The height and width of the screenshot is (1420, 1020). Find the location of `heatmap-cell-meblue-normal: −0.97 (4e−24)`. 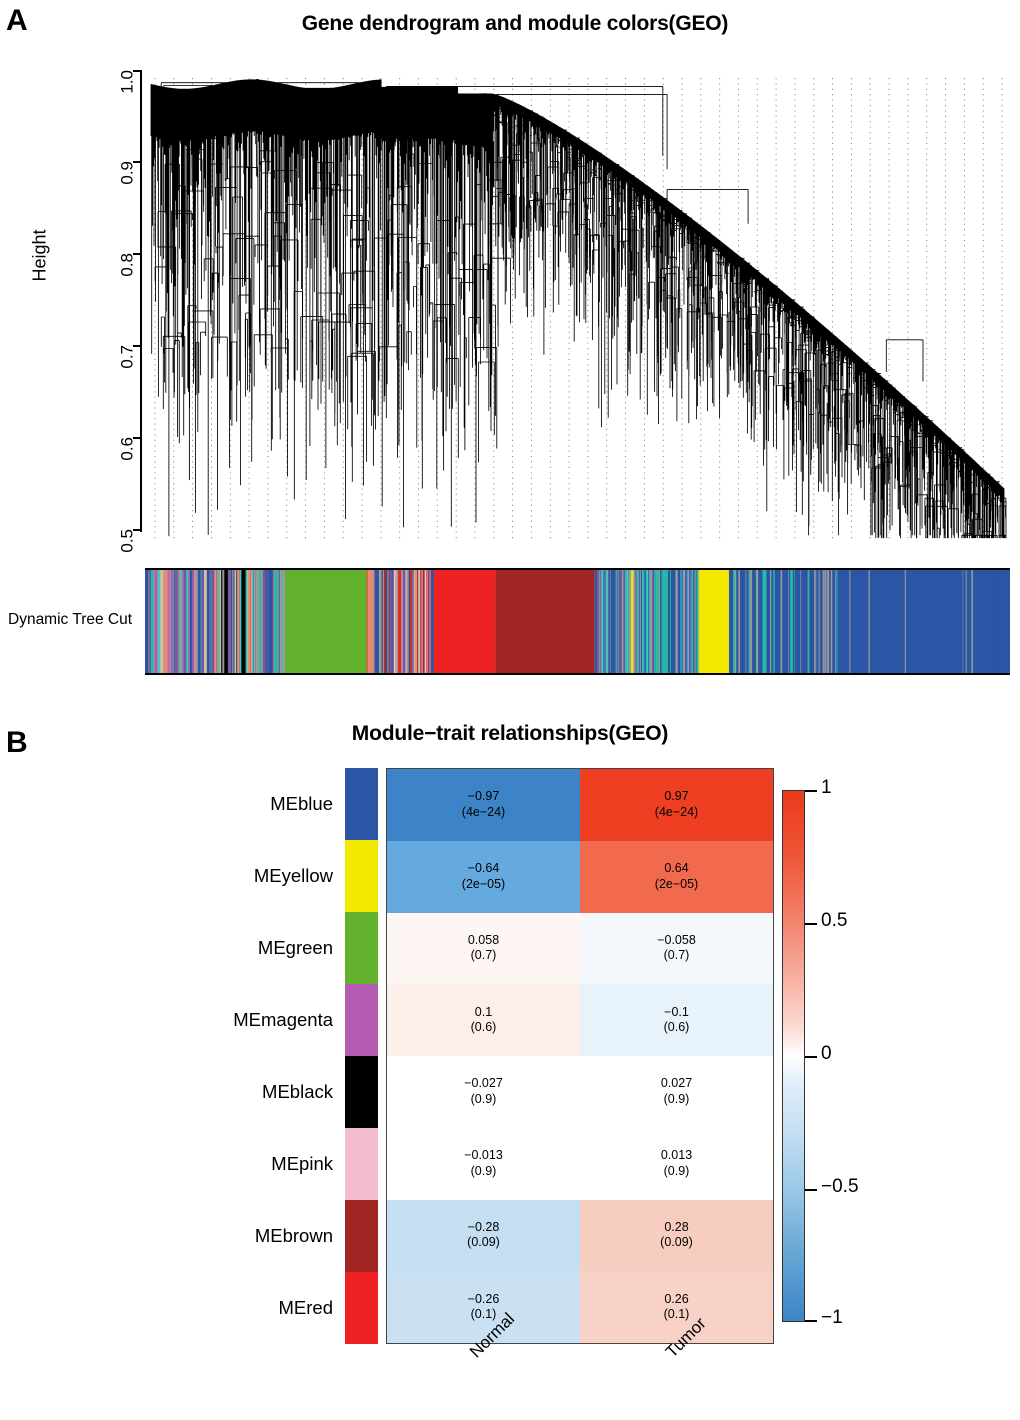

heatmap-cell-meblue-normal: −0.97 (4e−24) is located at coordinates (483, 805).